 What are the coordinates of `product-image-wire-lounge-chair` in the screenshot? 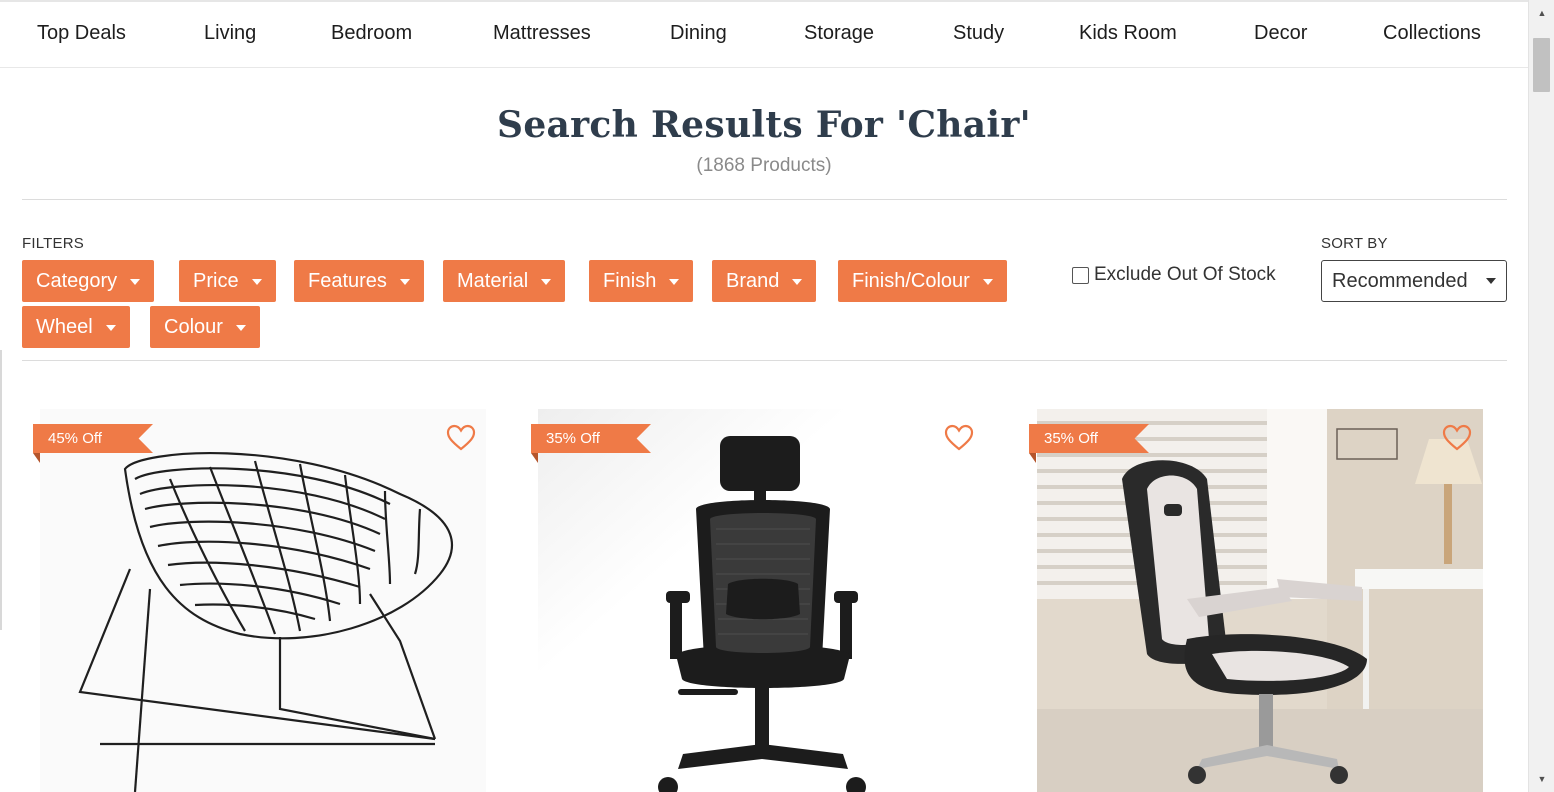 It's located at (263, 600).